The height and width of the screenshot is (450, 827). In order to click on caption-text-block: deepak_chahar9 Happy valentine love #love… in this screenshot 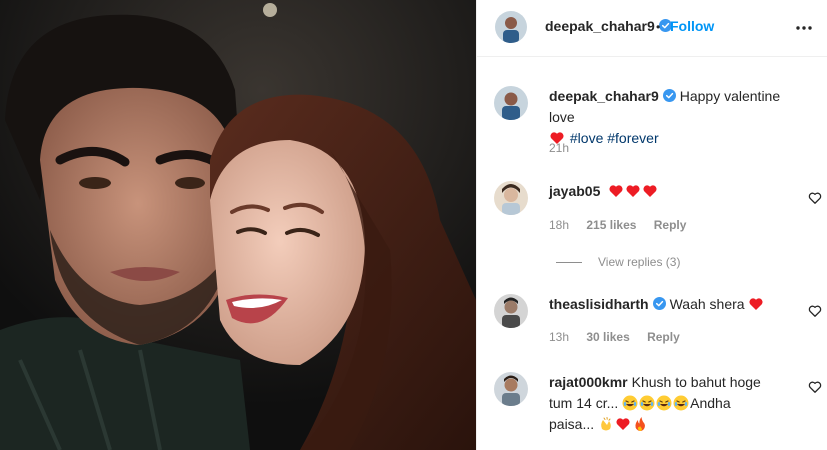, I will do `click(676, 117)`.